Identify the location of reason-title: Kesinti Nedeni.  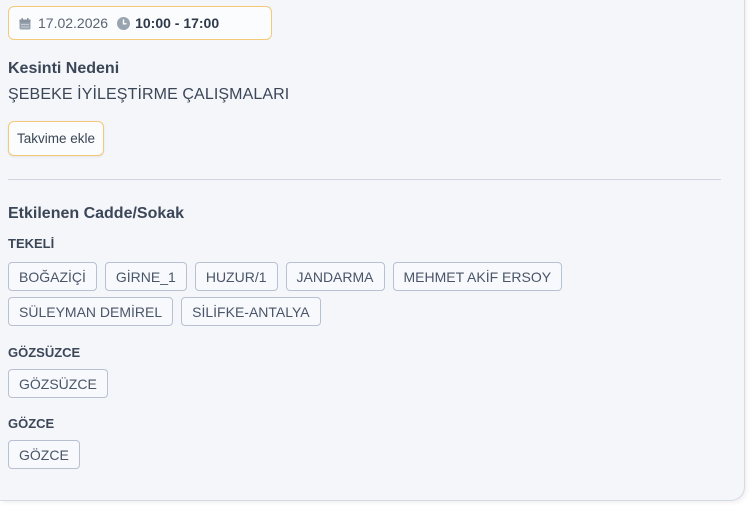
(64, 68).